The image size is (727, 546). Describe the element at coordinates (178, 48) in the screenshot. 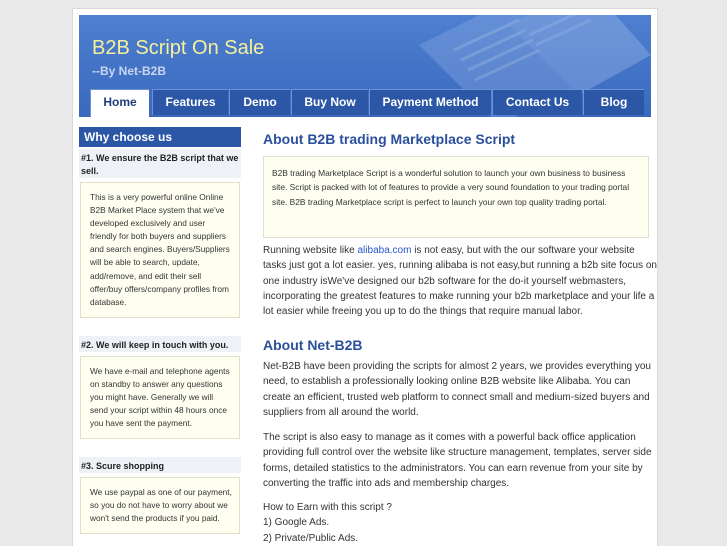

I see `site-title: B2B Script On Sale` at that location.